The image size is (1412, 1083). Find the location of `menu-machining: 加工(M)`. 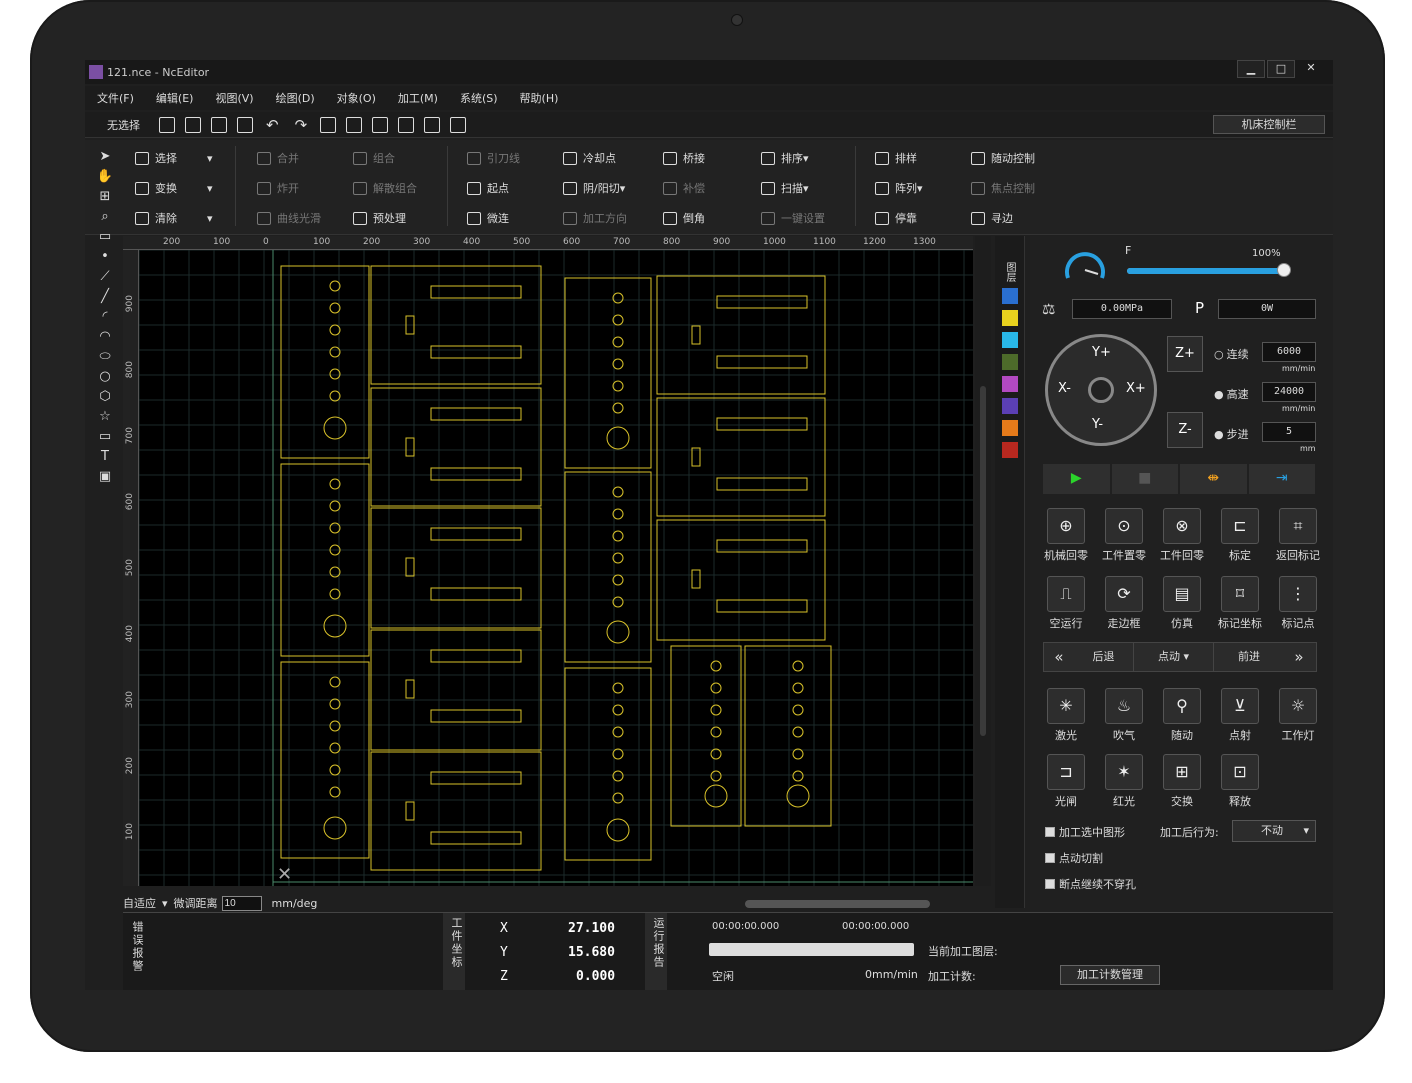

menu-machining: 加工(M) is located at coordinates (418, 98).